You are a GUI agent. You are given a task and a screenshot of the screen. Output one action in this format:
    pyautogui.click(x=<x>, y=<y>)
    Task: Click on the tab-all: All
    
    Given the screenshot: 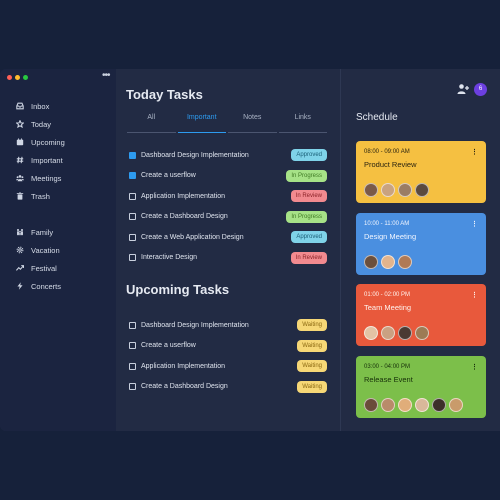 What is the action you would take?
    pyautogui.click(x=151, y=123)
    